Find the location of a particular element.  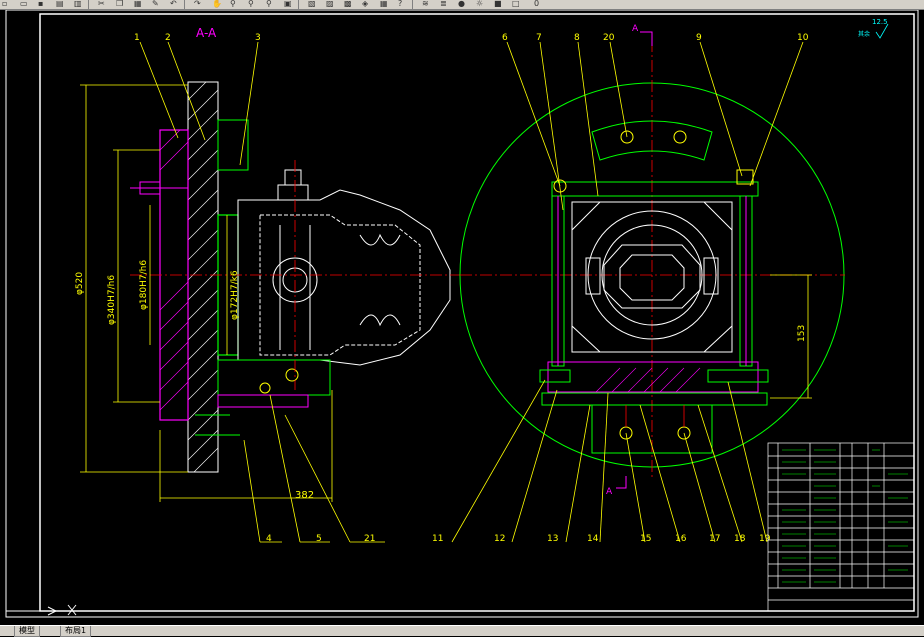

base-plate is located at coordinates (203, 277).